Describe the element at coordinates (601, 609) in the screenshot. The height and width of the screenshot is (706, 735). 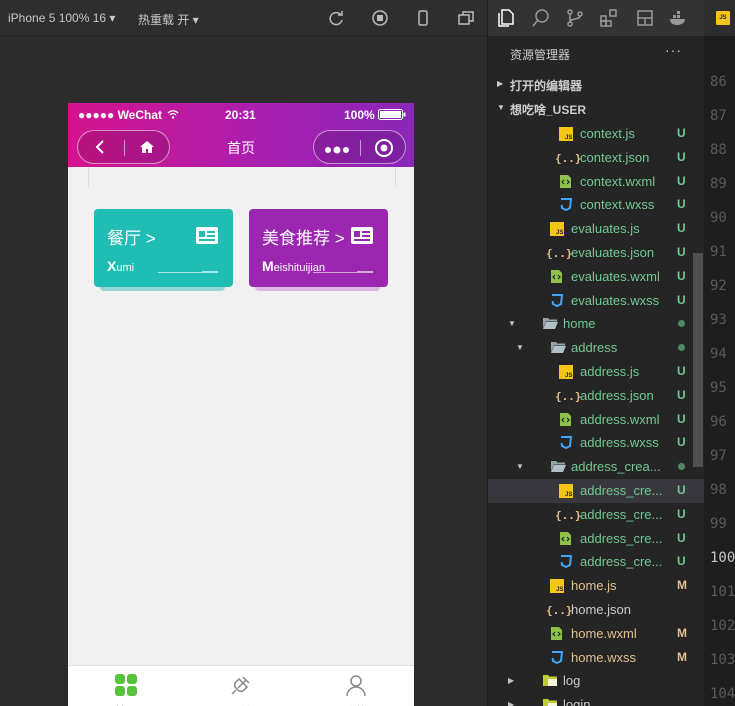
I see `file-name: home.json` at that location.